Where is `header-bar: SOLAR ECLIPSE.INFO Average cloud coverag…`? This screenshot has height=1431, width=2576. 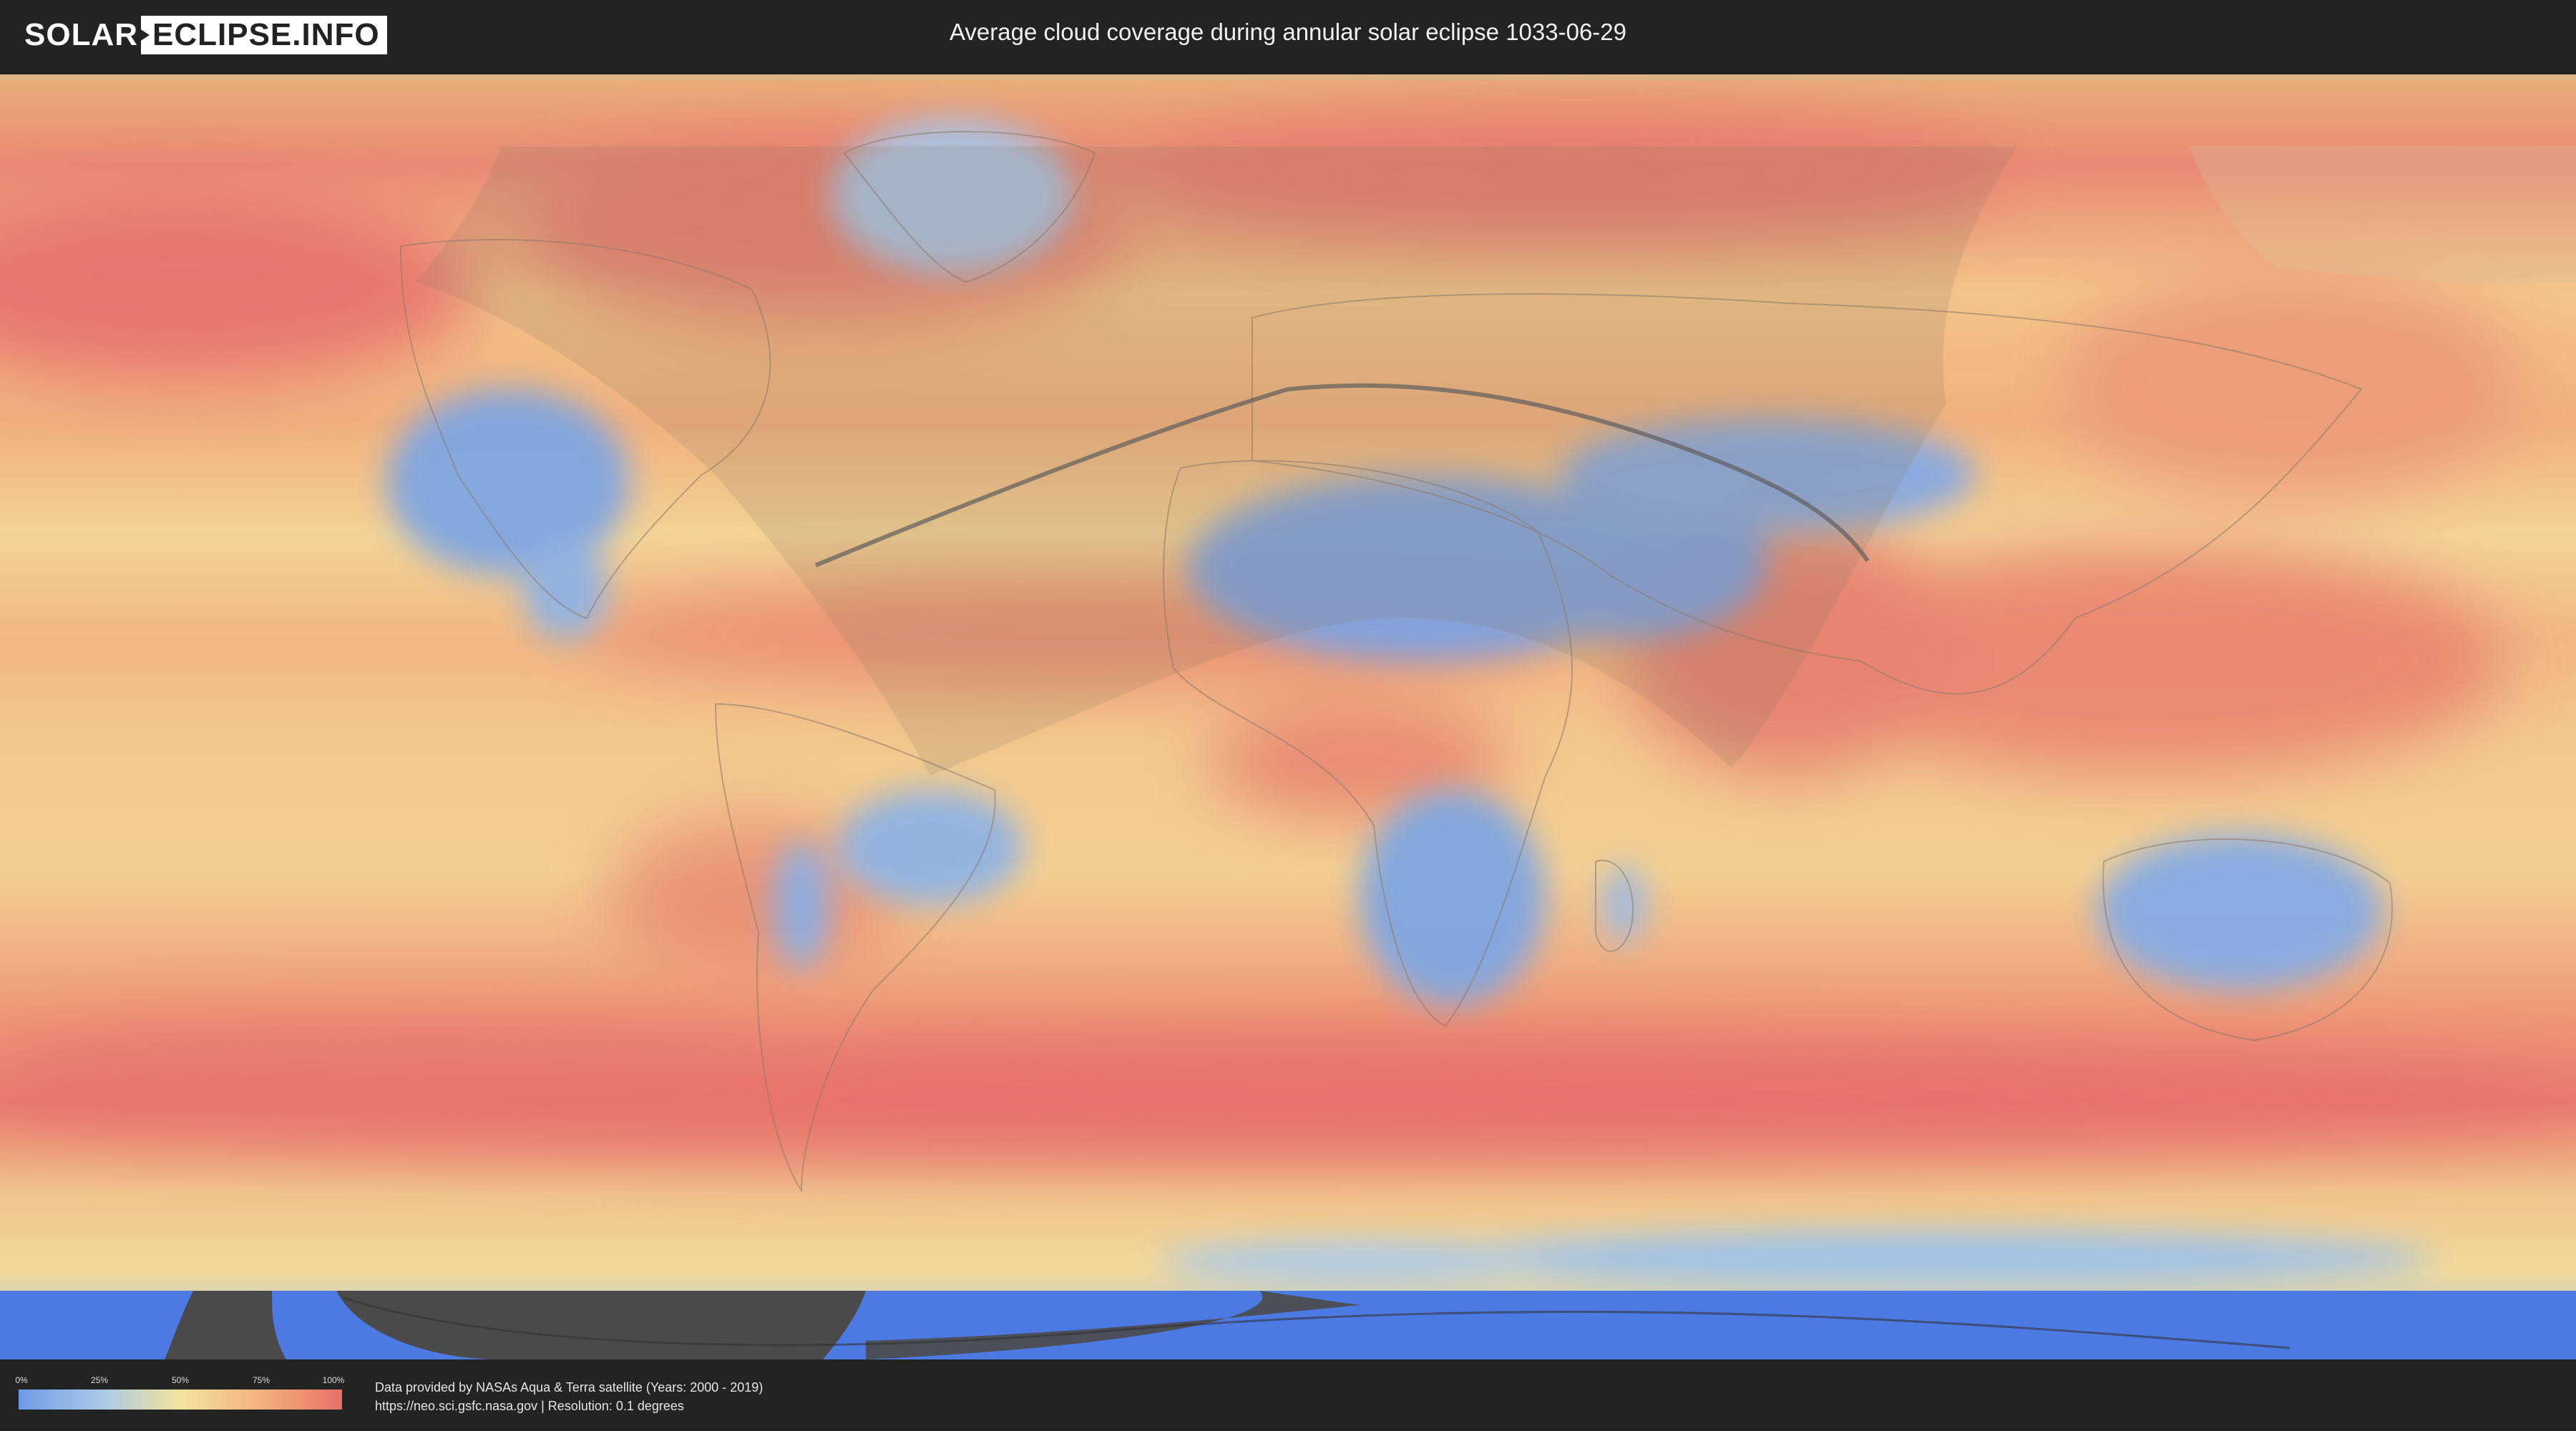
header-bar: SOLAR ECLIPSE.INFO Average cloud coverag… is located at coordinates (1288, 36).